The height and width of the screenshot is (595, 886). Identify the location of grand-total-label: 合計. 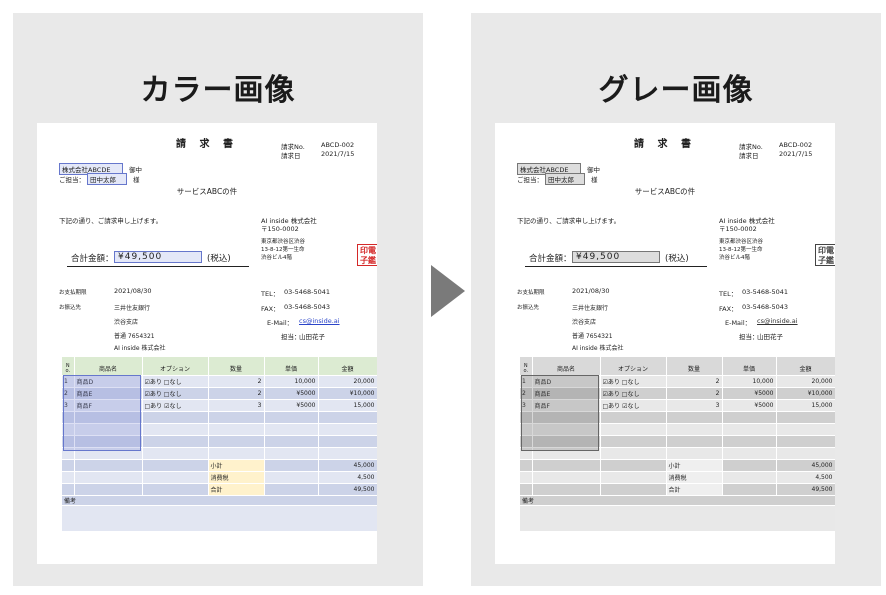
(694, 489).